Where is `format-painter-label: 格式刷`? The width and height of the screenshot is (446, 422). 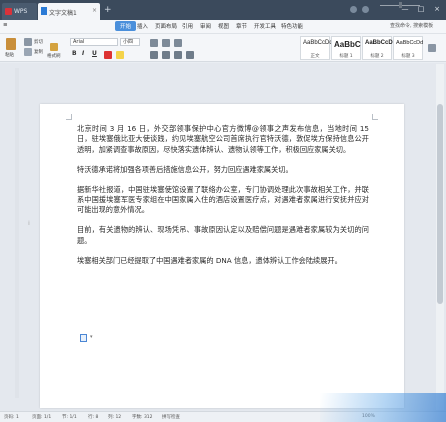
format-painter-label: 格式刷 is located at coordinates (54, 56).